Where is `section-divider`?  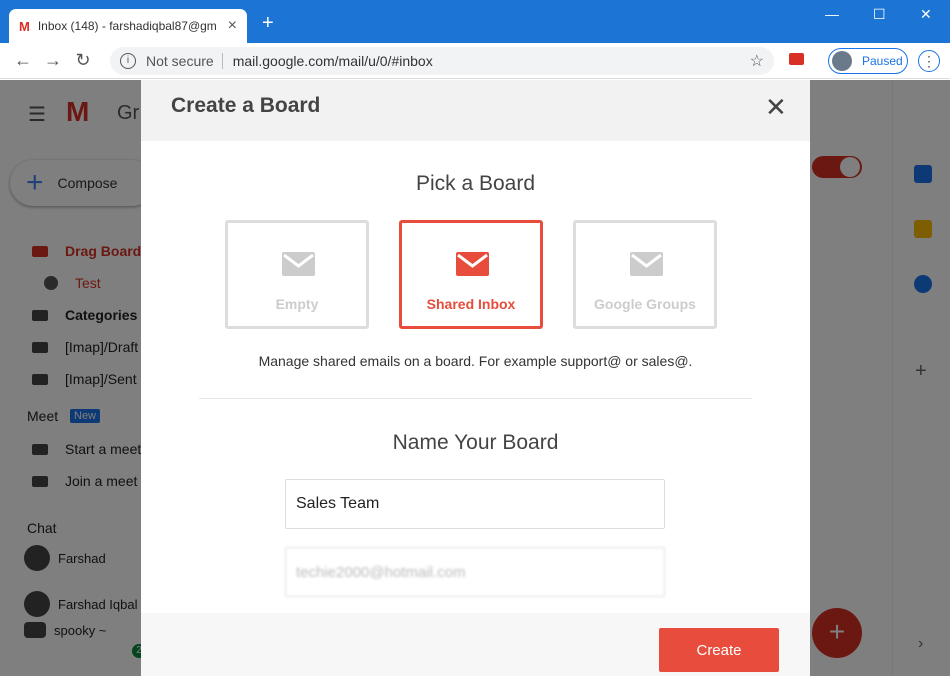
section-divider is located at coordinates (475, 398).